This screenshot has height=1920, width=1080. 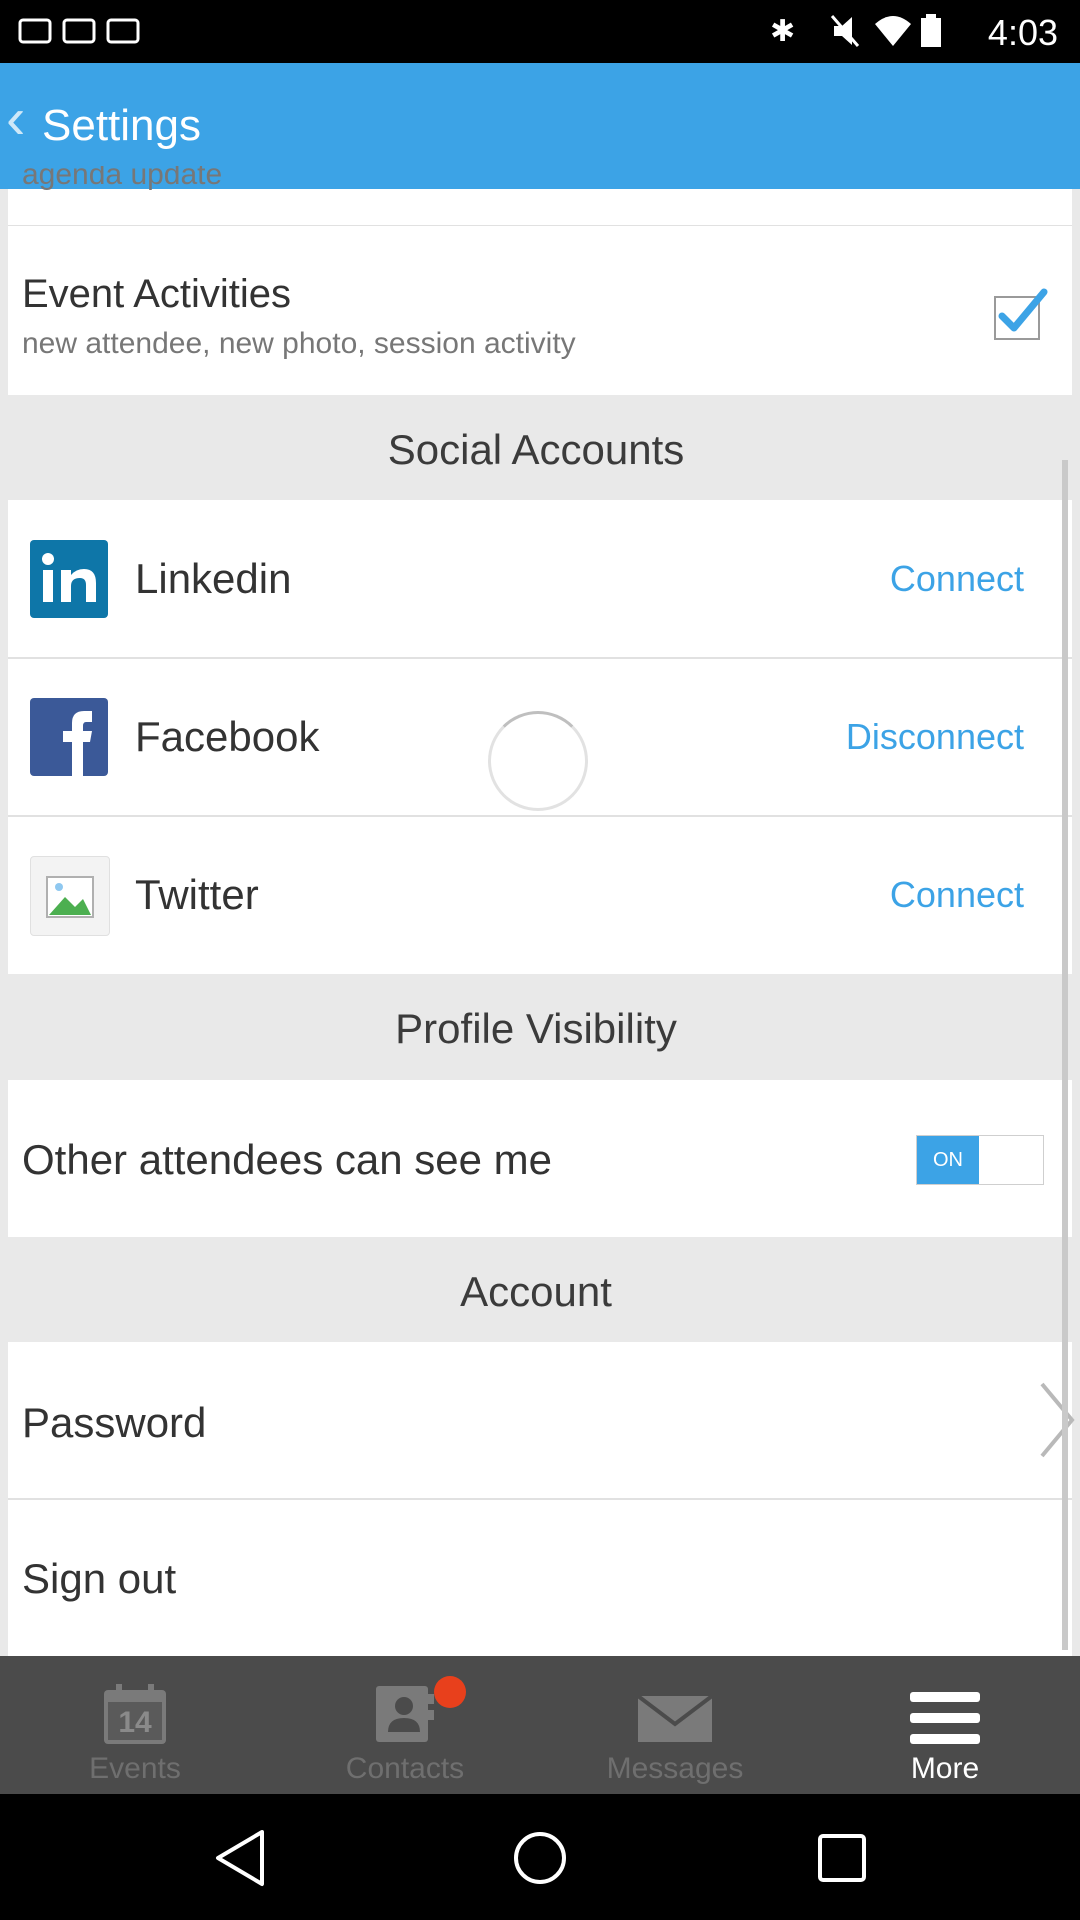 I want to click on contacts-icon, so click(x=405, y=1714).